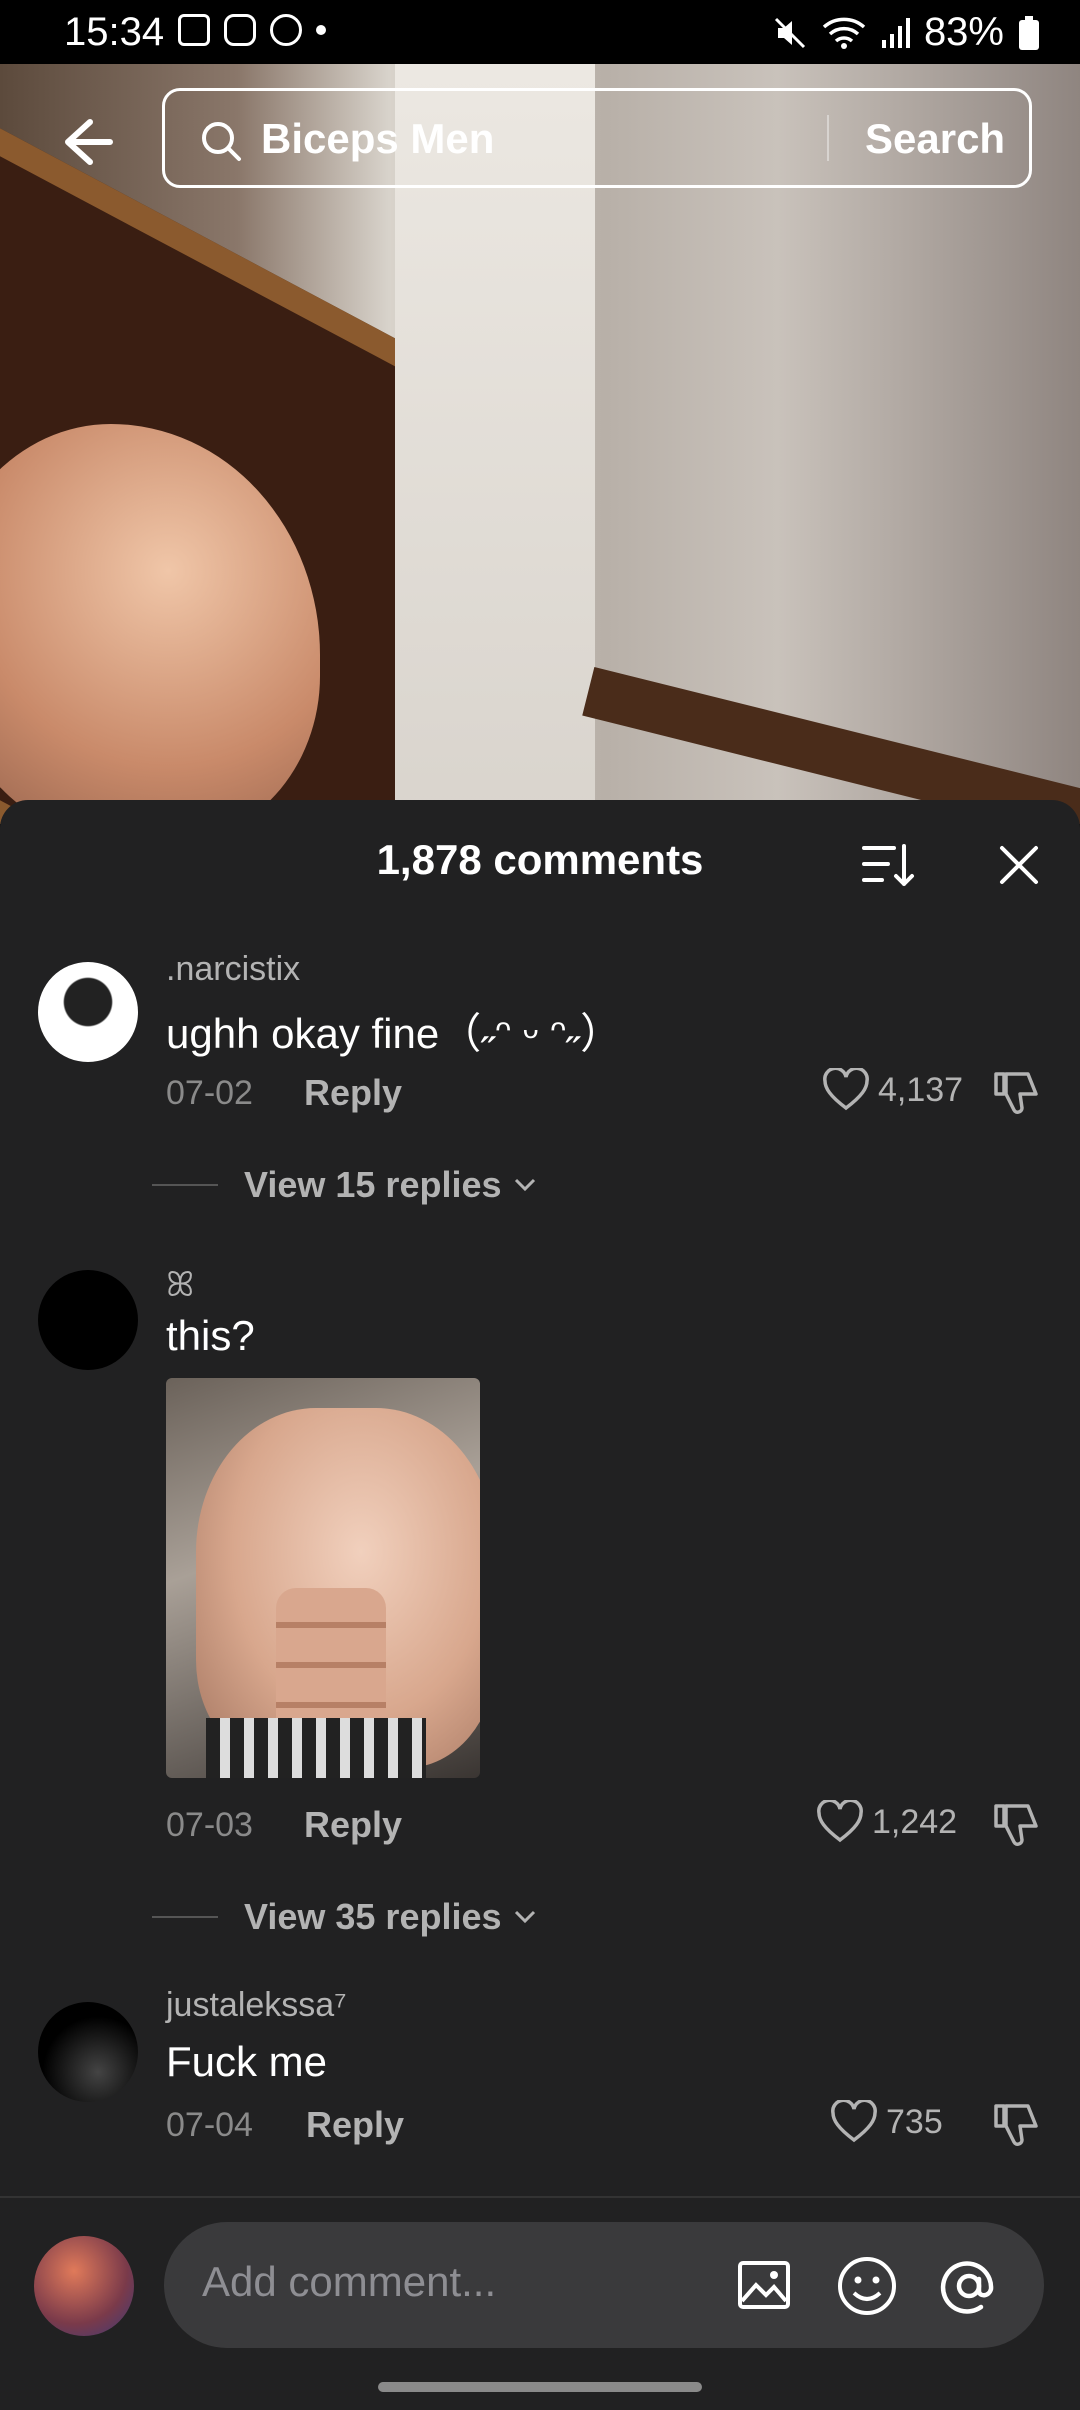 This screenshot has height=2410, width=1080. I want to click on comment-text: ughh okay fine（˶ᵔ ᵕ ᵔ˶）, so click(394, 1033).